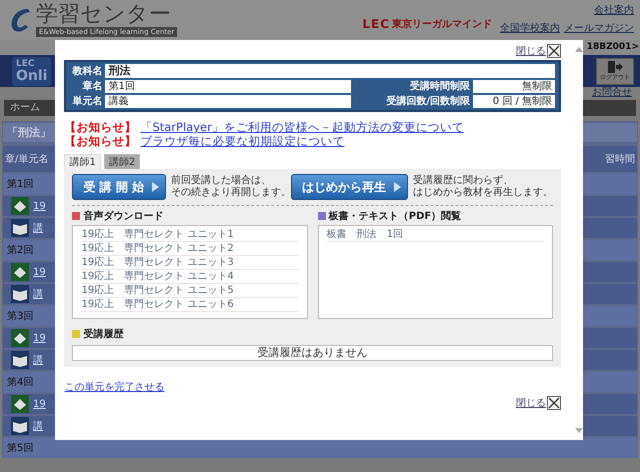  I want to click on section-heading: 受講履歴, so click(103, 334).